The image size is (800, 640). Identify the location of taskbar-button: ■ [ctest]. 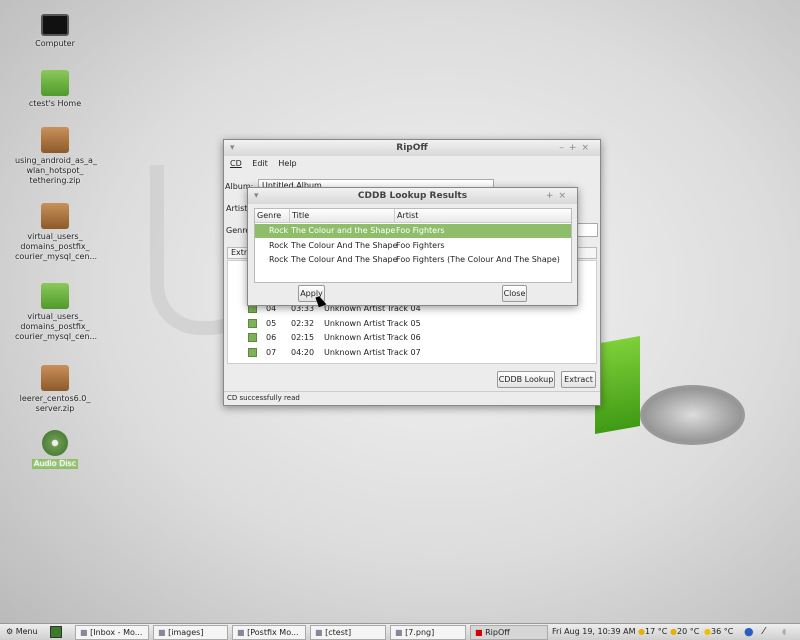
(348, 632).